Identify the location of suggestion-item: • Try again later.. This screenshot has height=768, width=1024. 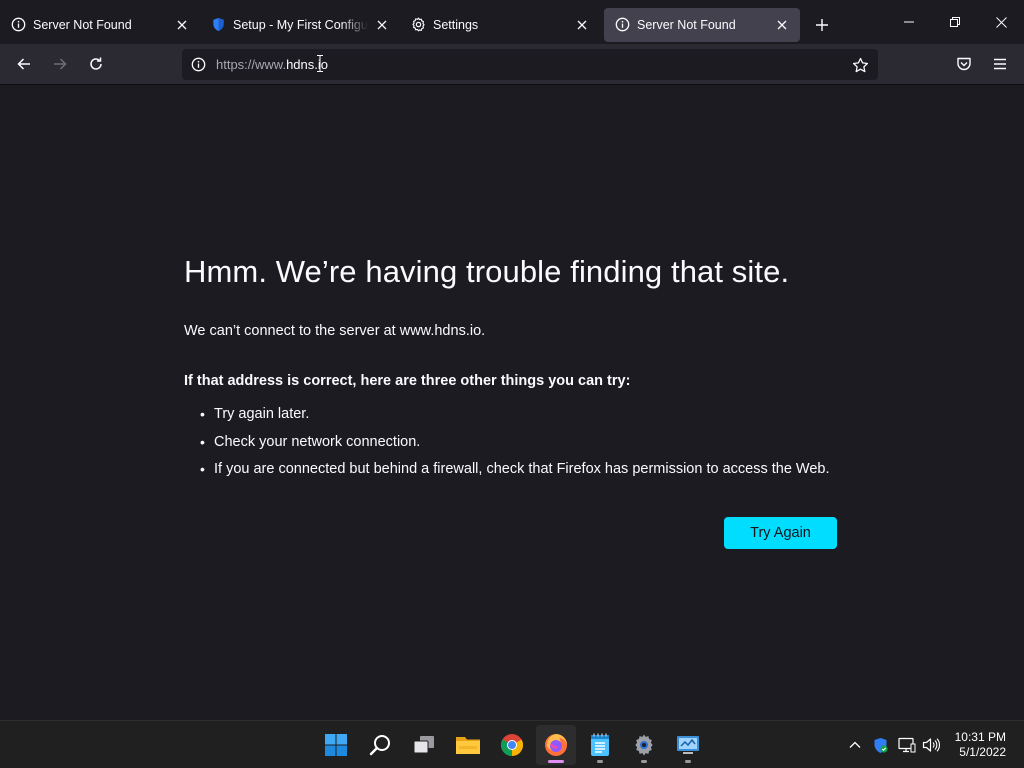
(255, 414).